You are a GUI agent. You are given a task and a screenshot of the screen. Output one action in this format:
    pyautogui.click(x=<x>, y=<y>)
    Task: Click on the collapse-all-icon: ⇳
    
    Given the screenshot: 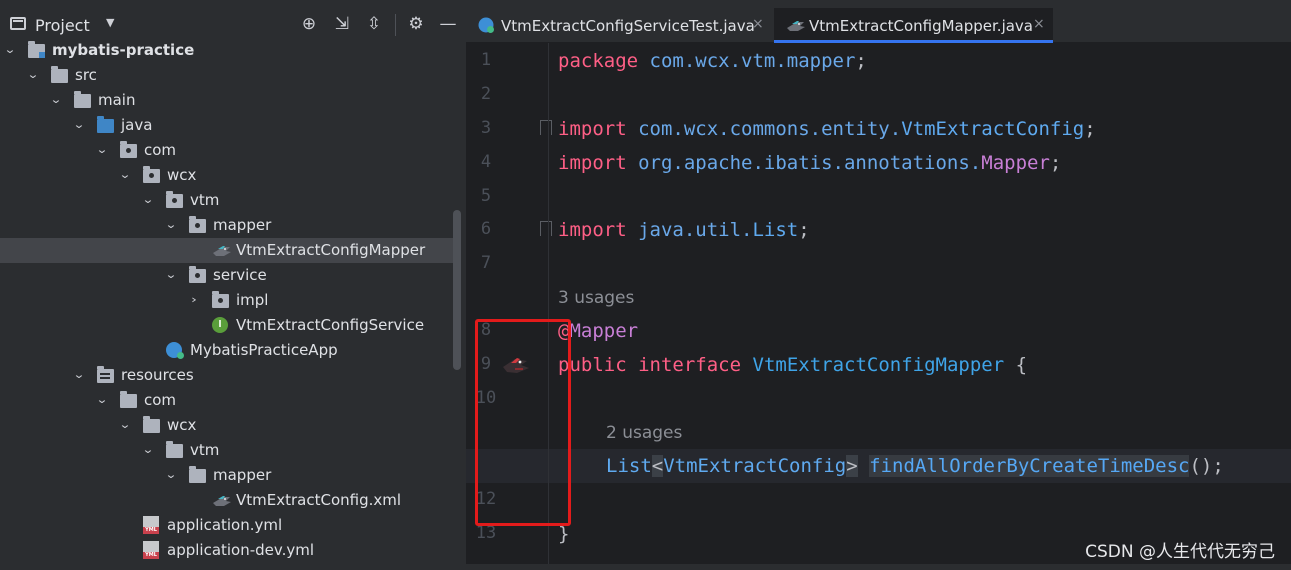 What is the action you would take?
    pyautogui.click(x=374, y=24)
    